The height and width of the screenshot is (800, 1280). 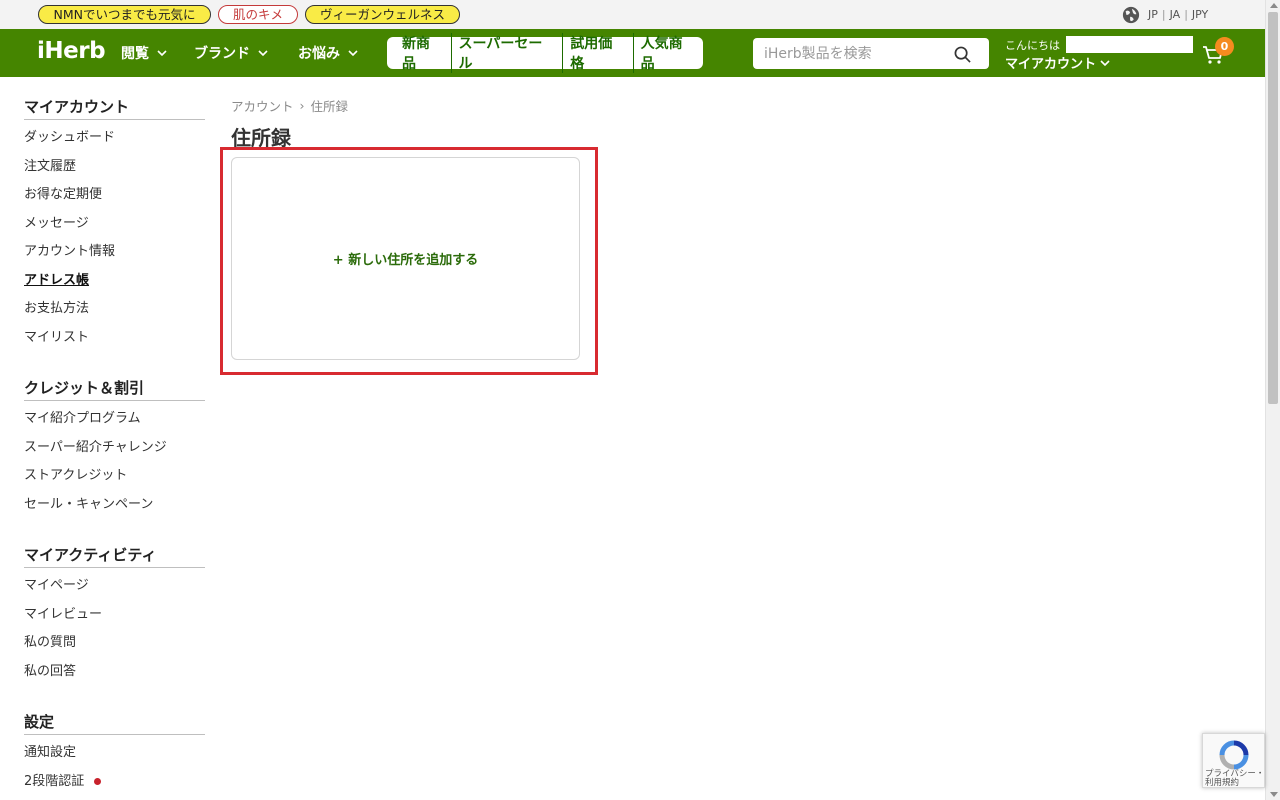 What do you see at coordinates (506, 53) in the screenshot?
I see `promo-link-sale: スーパーセール` at bounding box center [506, 53].